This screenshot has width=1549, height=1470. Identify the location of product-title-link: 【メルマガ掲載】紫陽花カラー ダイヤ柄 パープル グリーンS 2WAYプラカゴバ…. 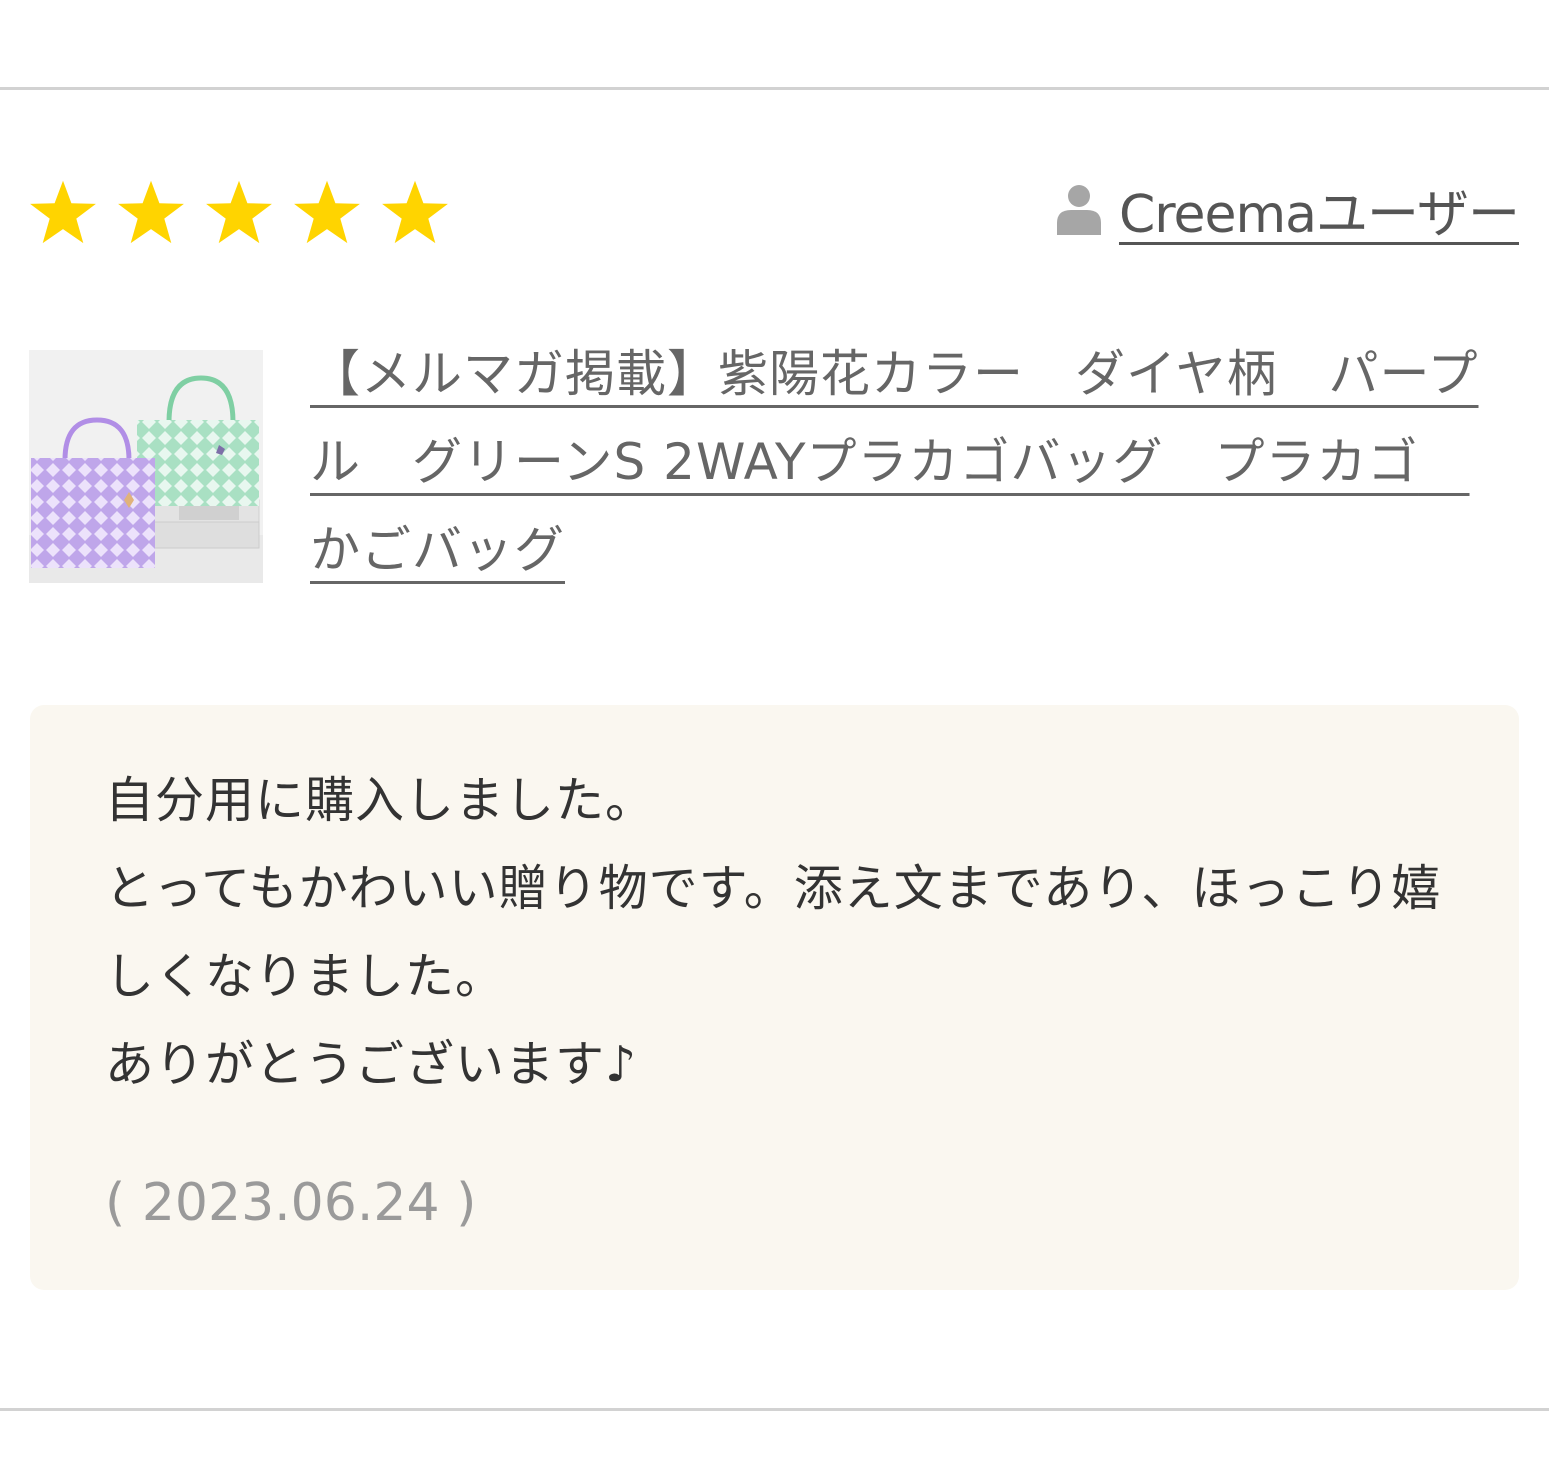
(910, 462).